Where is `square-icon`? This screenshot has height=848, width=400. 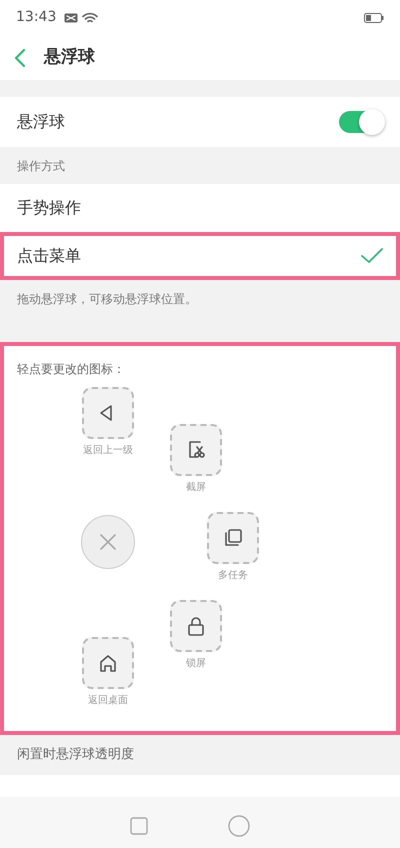 square-icon is located at coordinates (139, 826).